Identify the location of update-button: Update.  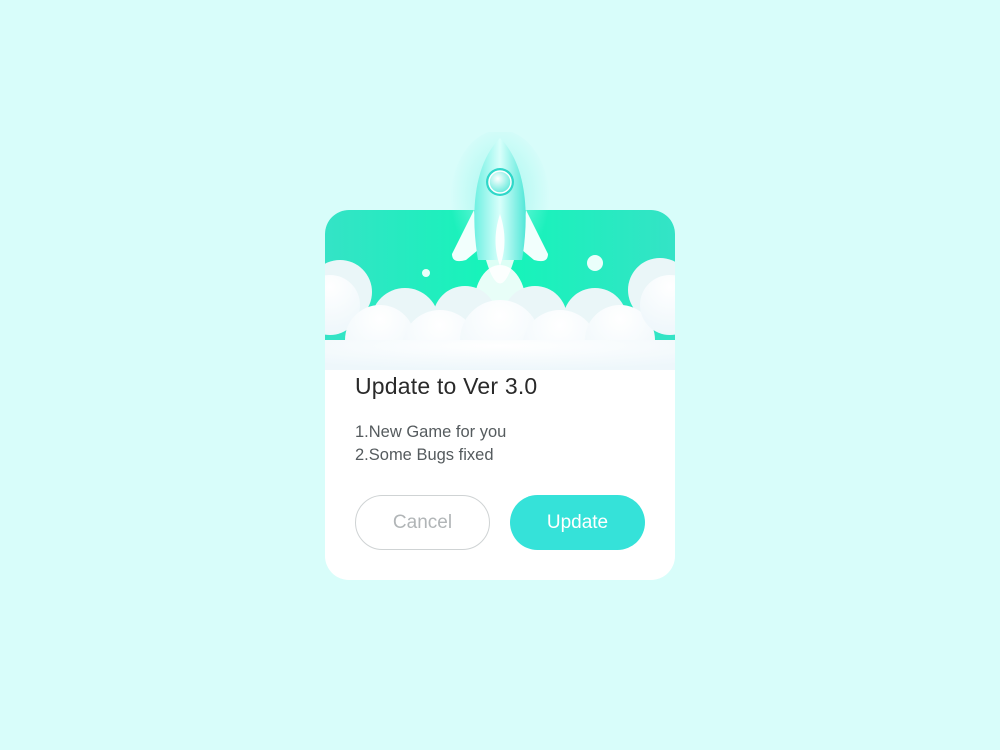
(577, 522).